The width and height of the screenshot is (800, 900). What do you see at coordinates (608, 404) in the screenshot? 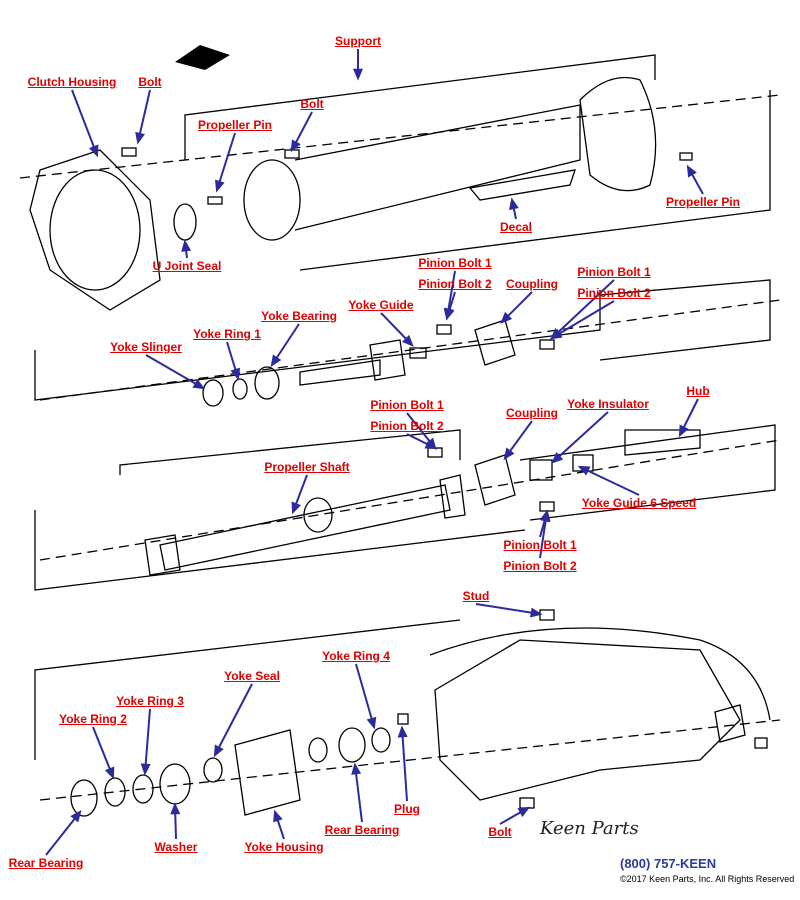
I see `label-yoke-insulator: Yoke Insulator` at bounding box center [608, 404].